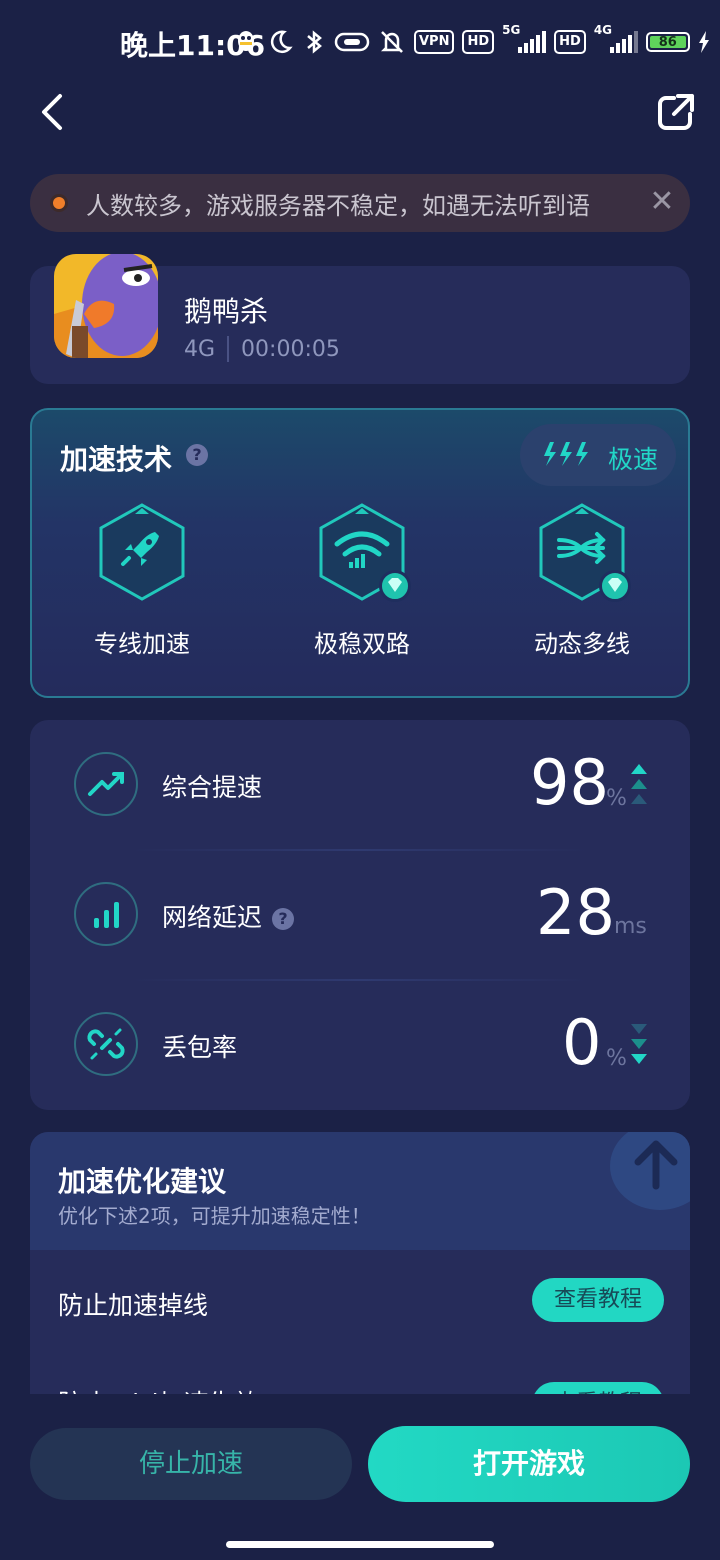 This screenshot has height=1560, width=720. What do you see at coordinates (633, 459) in the screenshot?
I see `speed-mode-label: 极速` at bounding box center [633, 459].